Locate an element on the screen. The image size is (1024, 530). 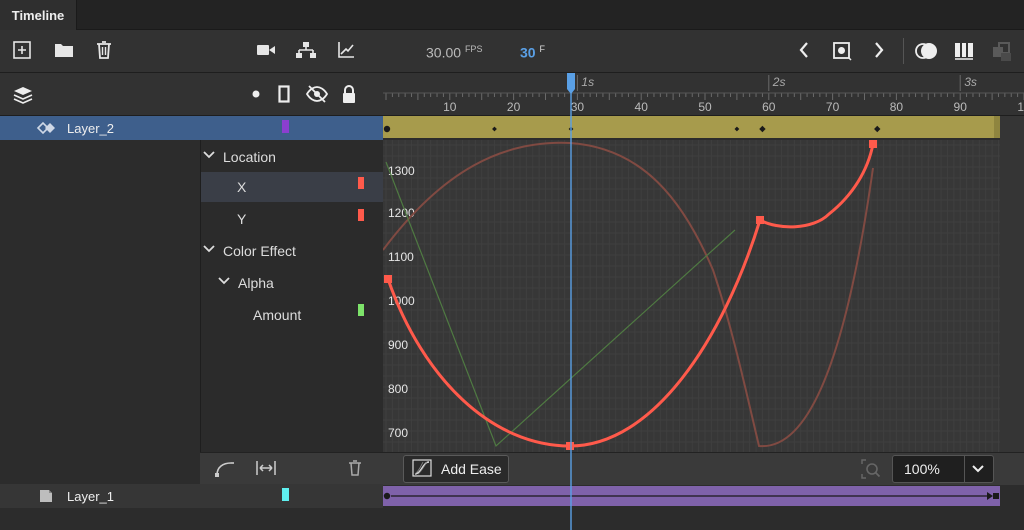
property-label: X is located at coordinates (242, 187).